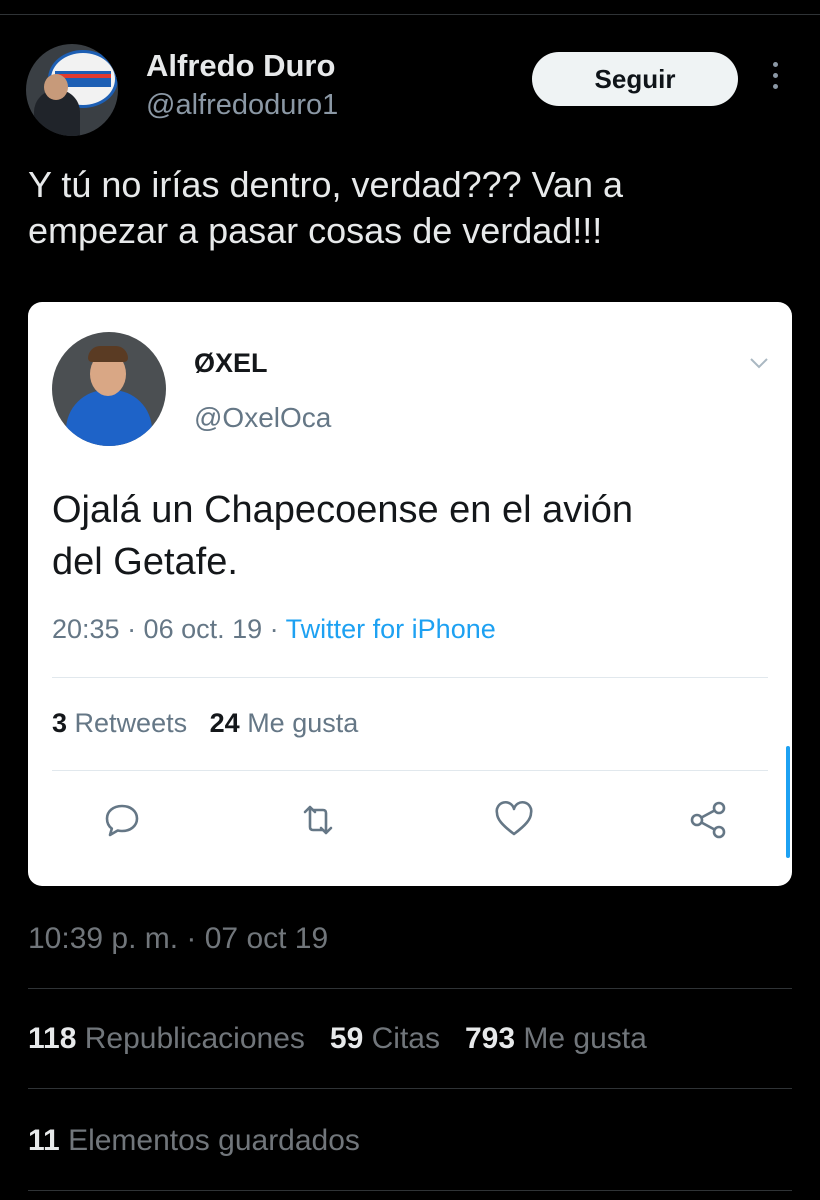  Describe the element at coordinates (231, 363) in the screenshot. I see `quoted-name: ØXEL` at that location.